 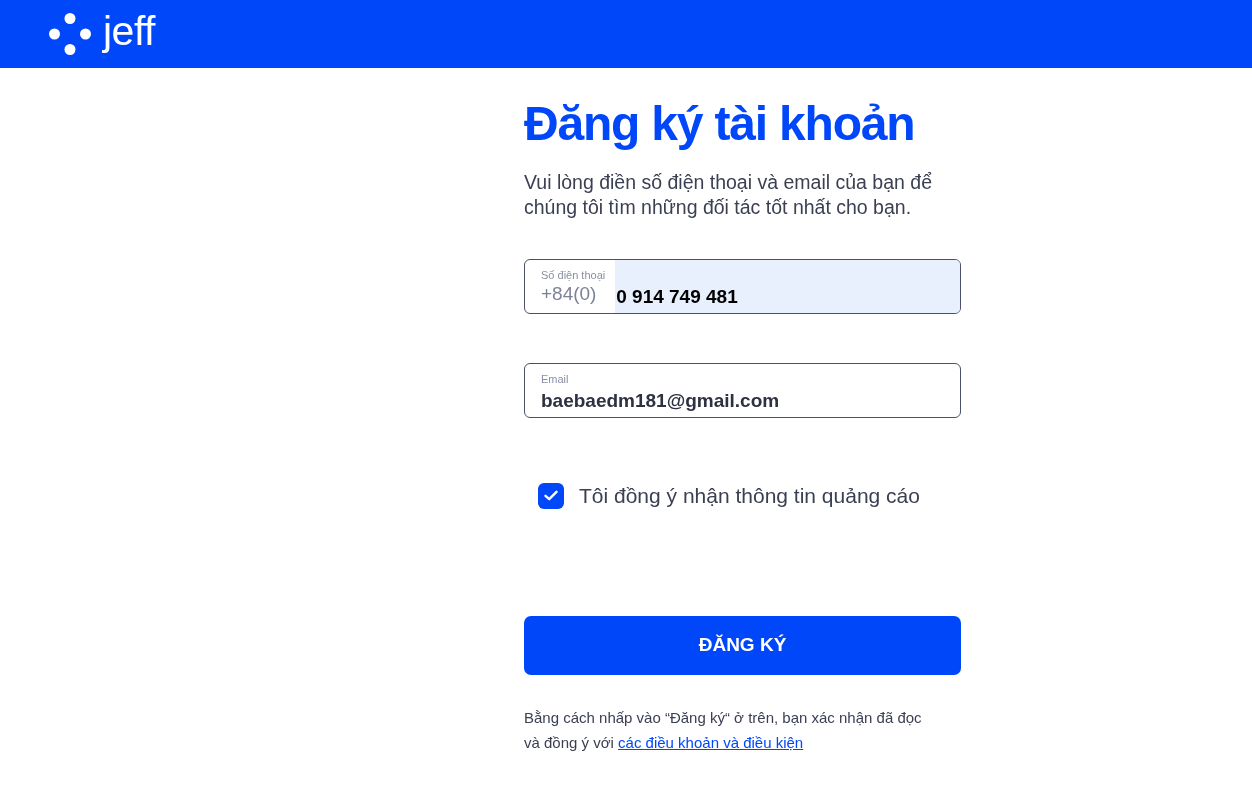 I want to click on page-subtitle: Vui lòng điền số điện thoại và email của bạn để chúng tôi tìm những đối tác tốt nhất cho bạn., so click(x=728, y=195).